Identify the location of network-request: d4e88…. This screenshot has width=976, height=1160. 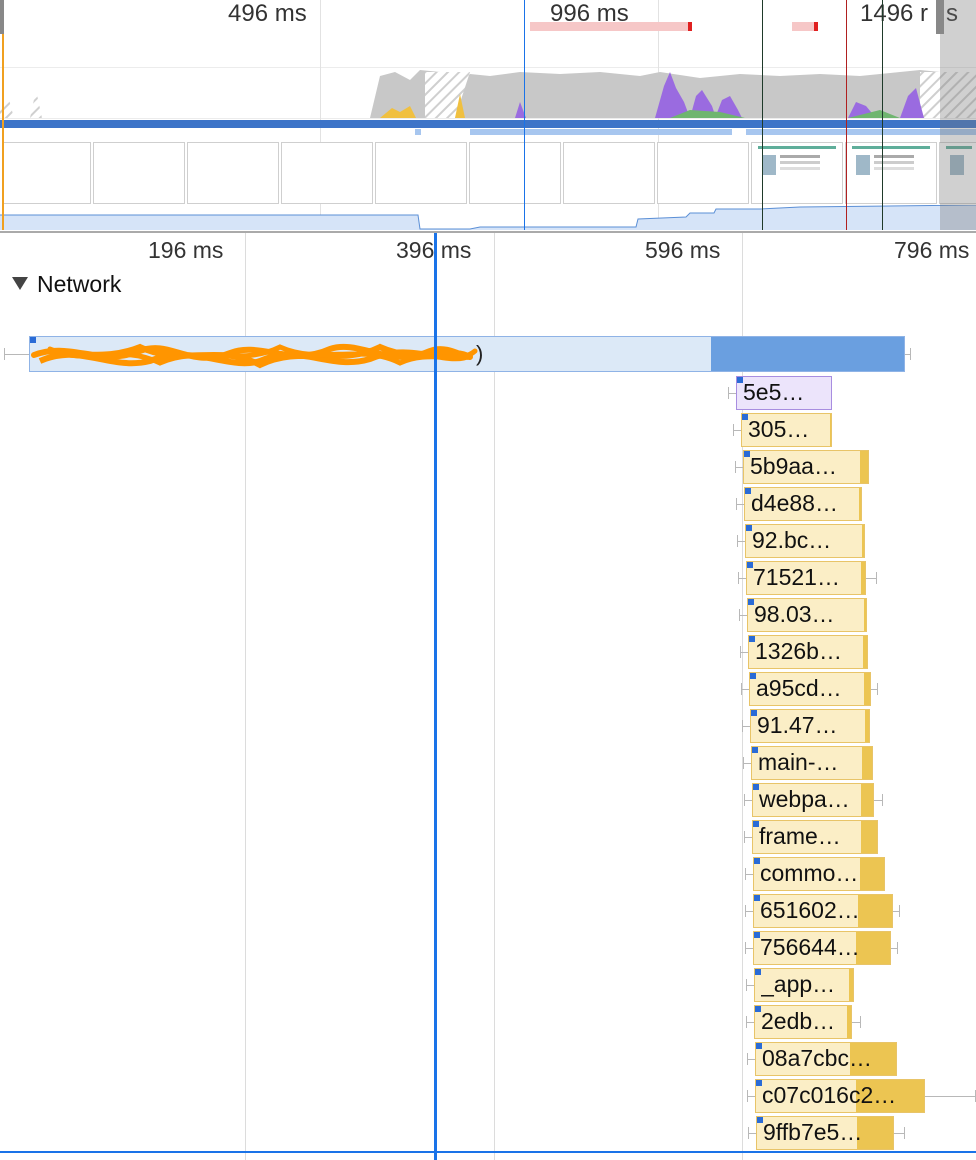
(803, 504).